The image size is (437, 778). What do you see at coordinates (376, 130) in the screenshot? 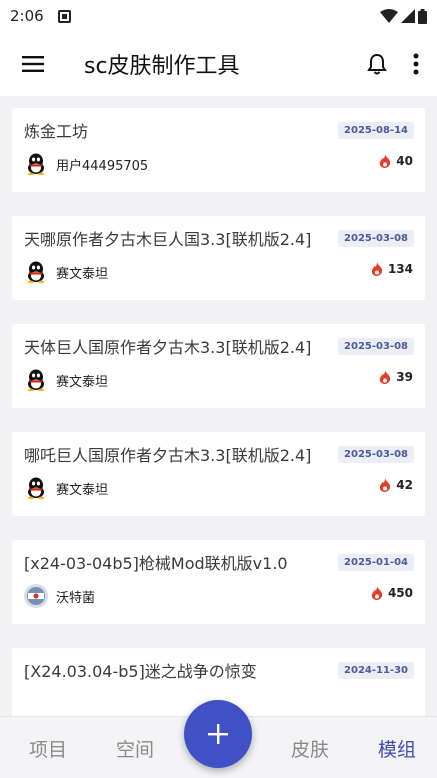
I see `post-date: 2025-08-14` at bounding box center [376, 130].